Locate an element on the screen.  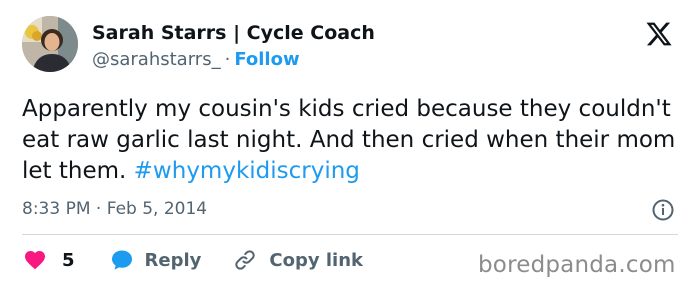
like-count: 5 is located at coordinates (68, 260).